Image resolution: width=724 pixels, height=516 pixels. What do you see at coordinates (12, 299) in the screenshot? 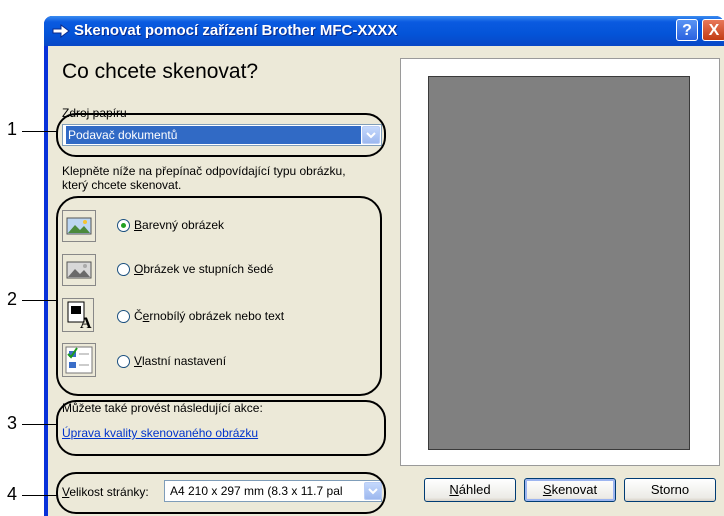
I see `callout-number-2: 2` at bounding box center [12, 299].